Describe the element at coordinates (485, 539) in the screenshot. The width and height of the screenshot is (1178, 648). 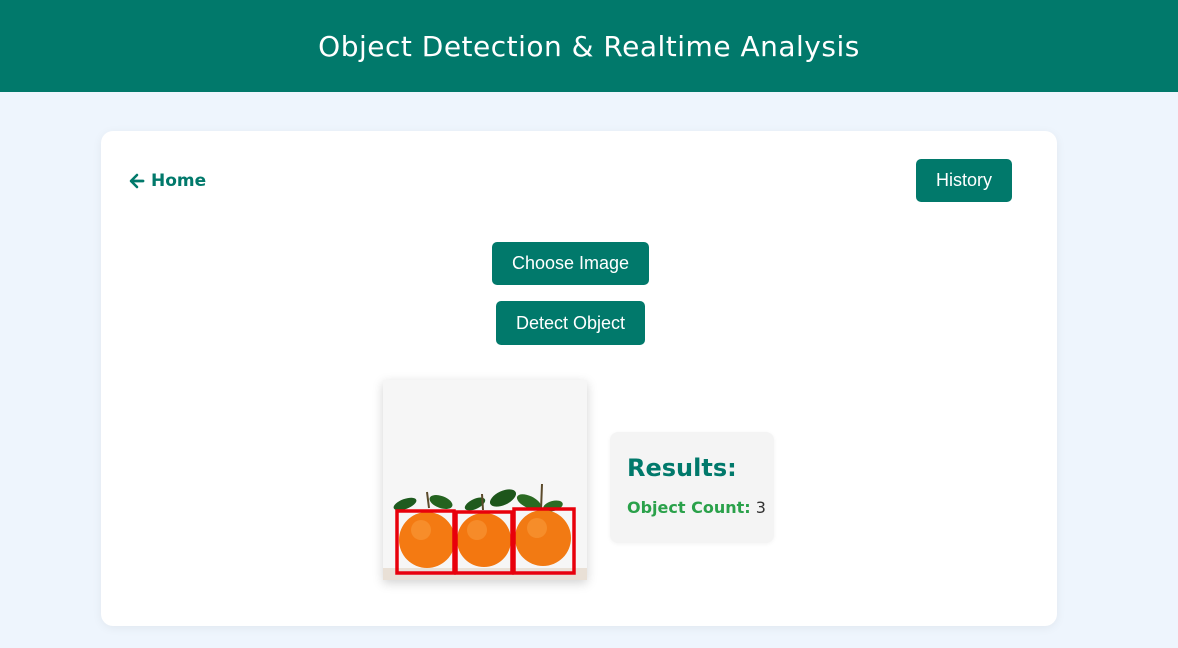
I see `orange-fruit` at that location.